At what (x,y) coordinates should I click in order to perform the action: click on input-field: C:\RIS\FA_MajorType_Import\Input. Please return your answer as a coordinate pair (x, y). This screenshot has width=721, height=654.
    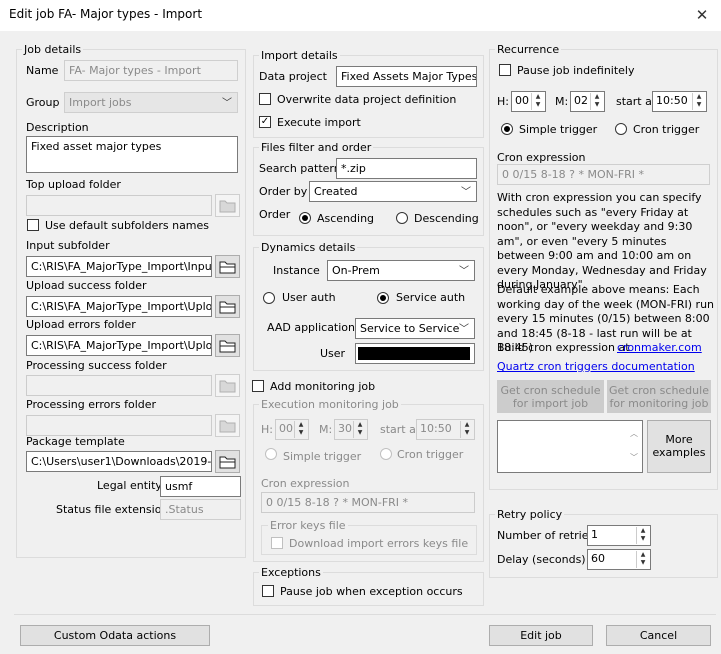
    Looking at the image, I should click on (119, 266).